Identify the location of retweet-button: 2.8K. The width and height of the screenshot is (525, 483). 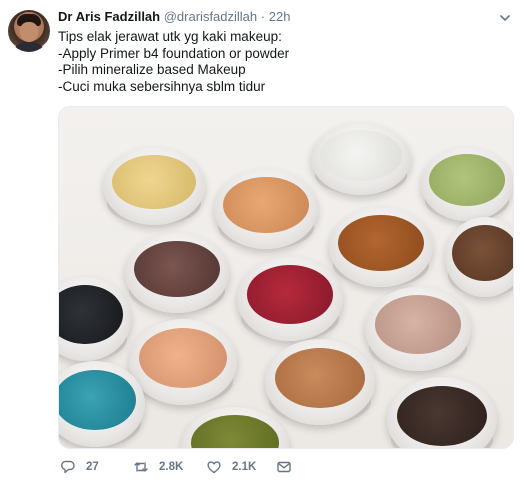
(158, 467).